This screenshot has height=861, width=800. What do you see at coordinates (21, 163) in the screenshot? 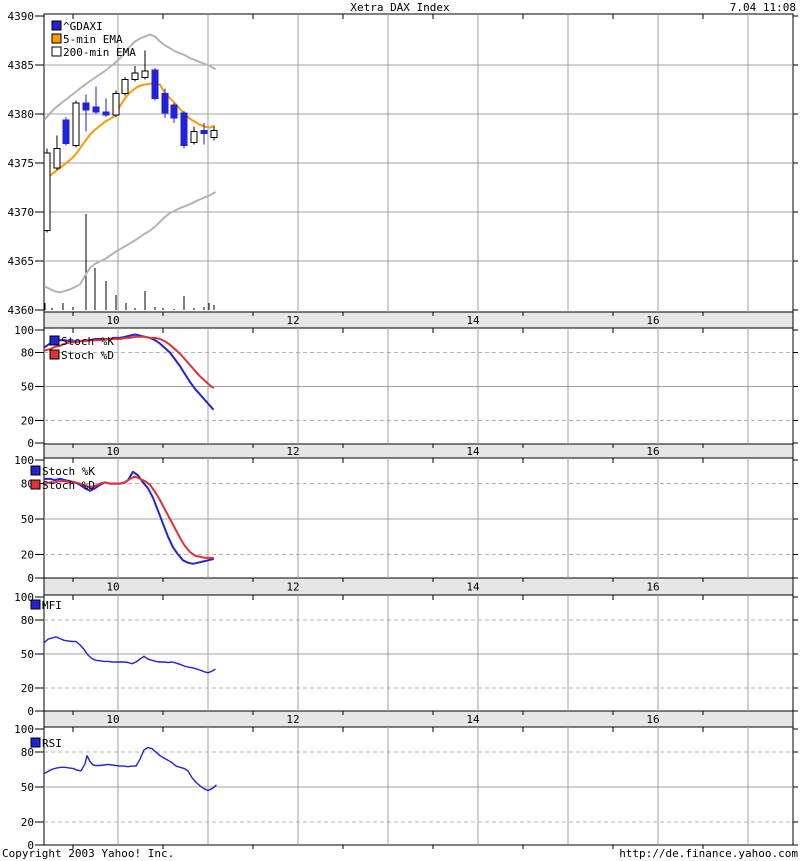
I see `y-axis-label: 4375` at bounding box center [21, 163].